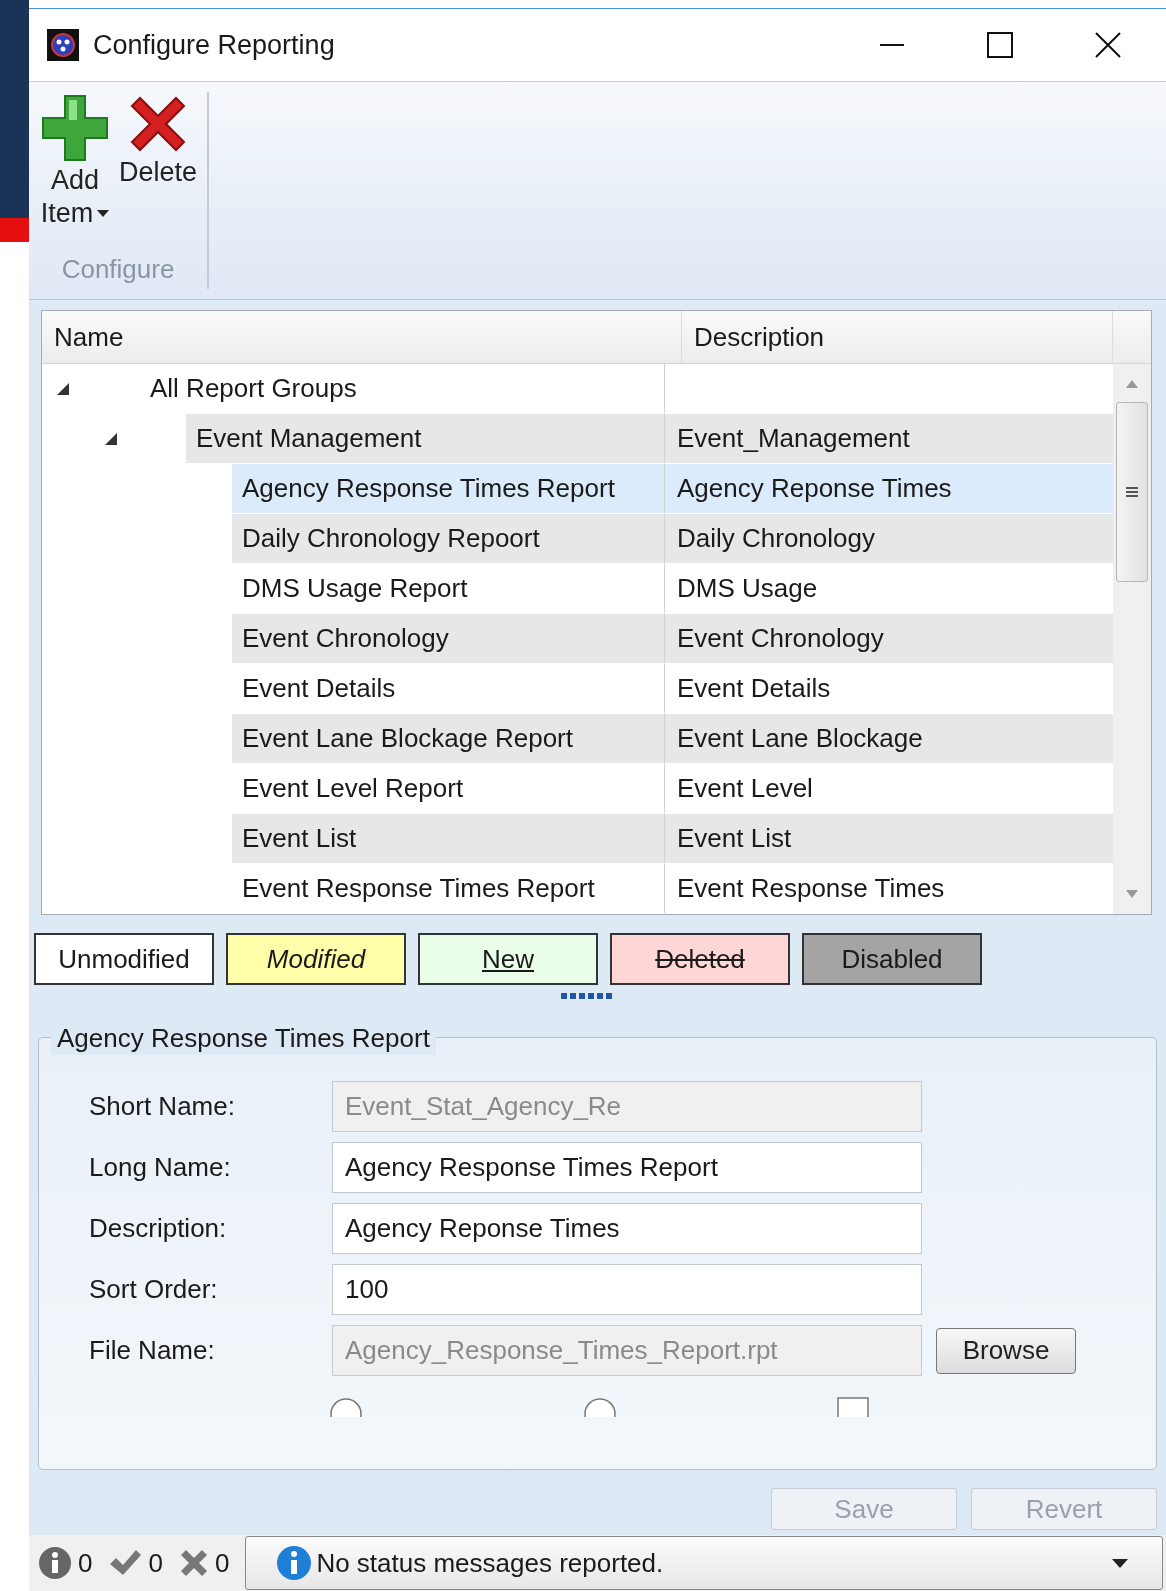  I want to click on row-name: Event List, so click(299, 838).